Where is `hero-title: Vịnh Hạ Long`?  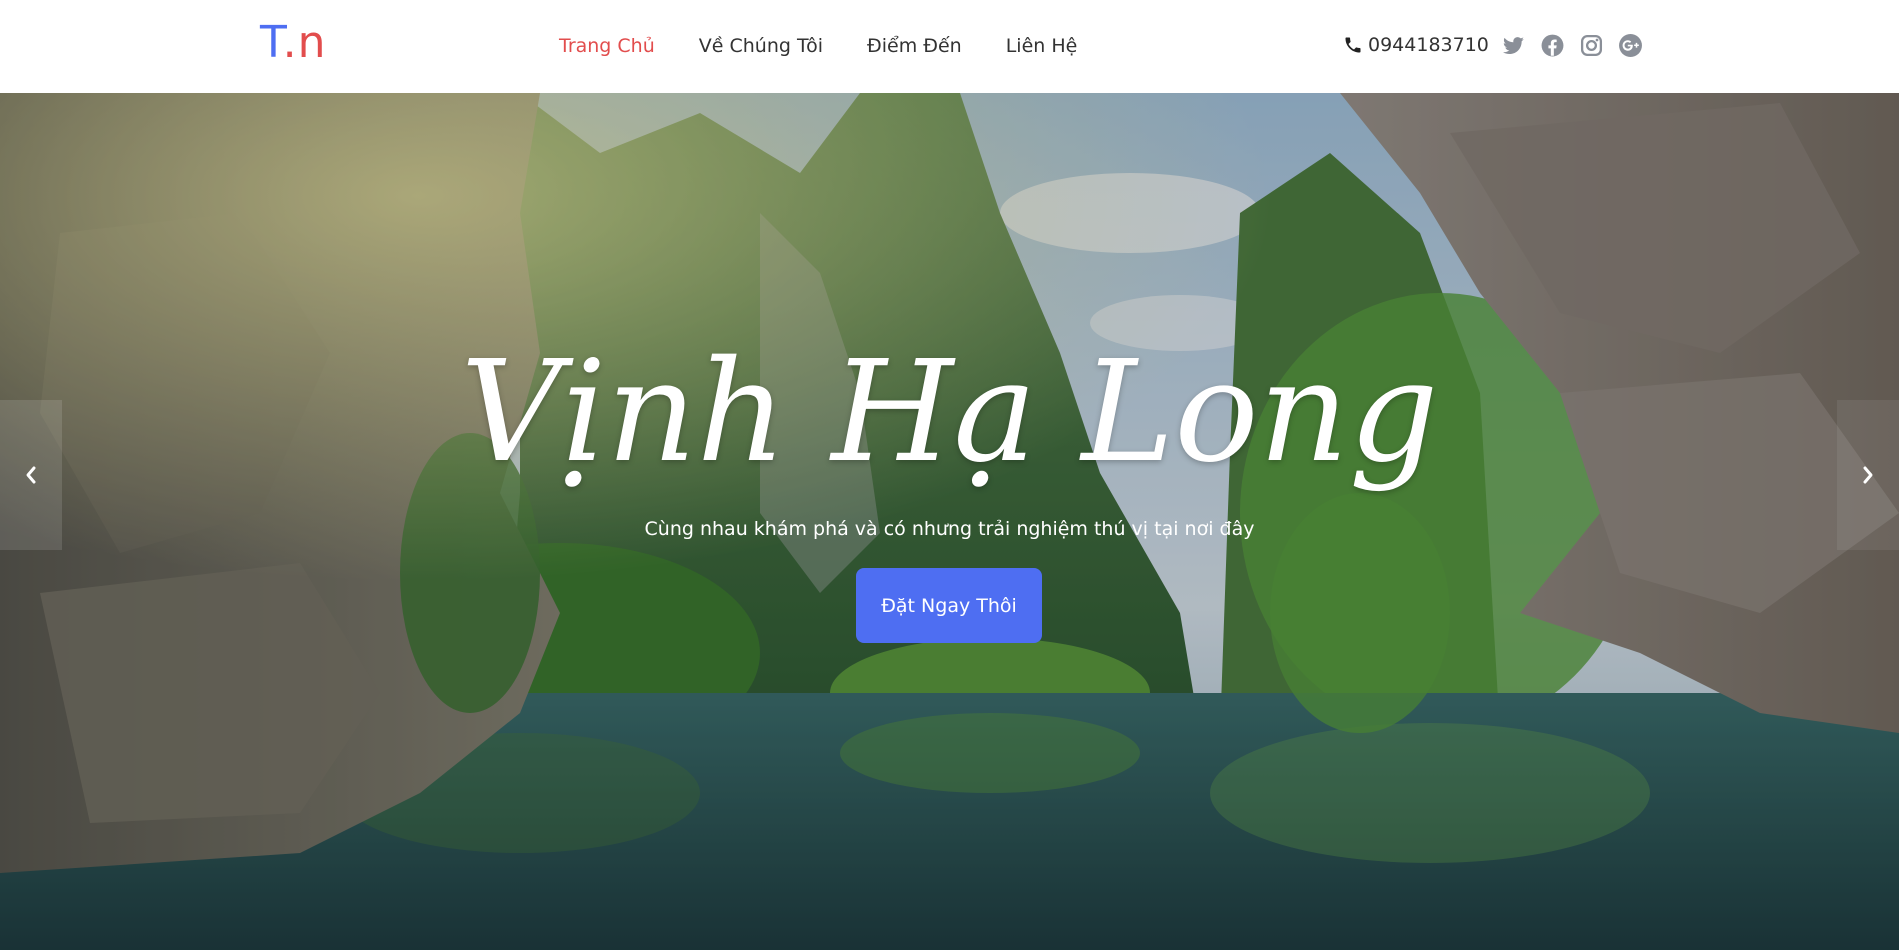
hero-title: Vịnh Hạ Long is located at coordinates (949, 412).